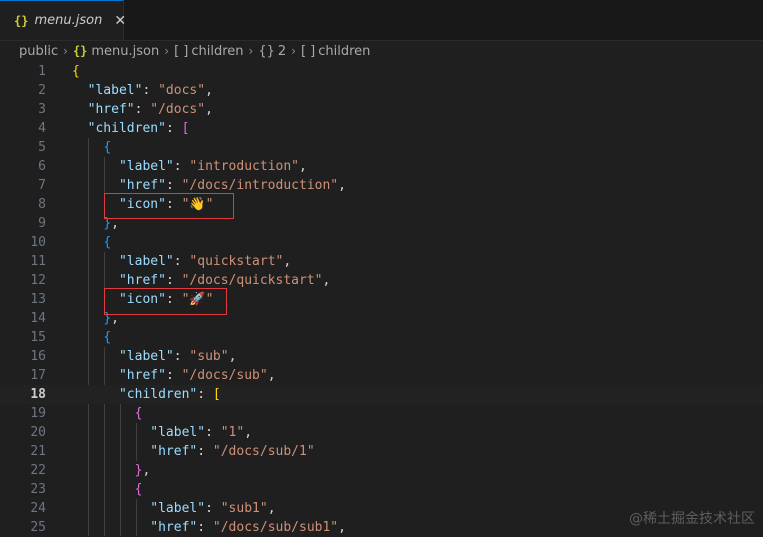 This screenshot has width=763, height=537. What do you see at coordinates (212, 166) in the screenshot?
I see `line-content: "label": "introduction",` at bounding box center [212, 166].